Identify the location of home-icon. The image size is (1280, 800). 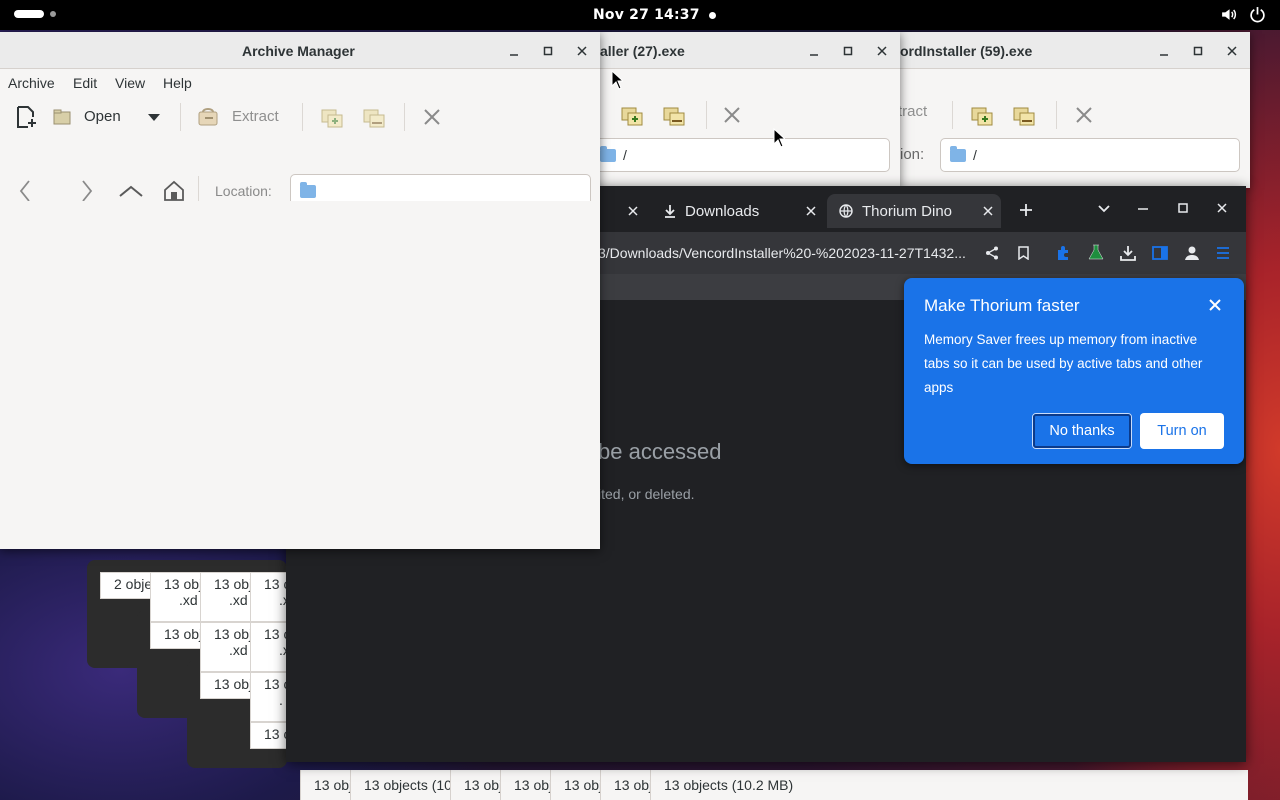
(174, 191).